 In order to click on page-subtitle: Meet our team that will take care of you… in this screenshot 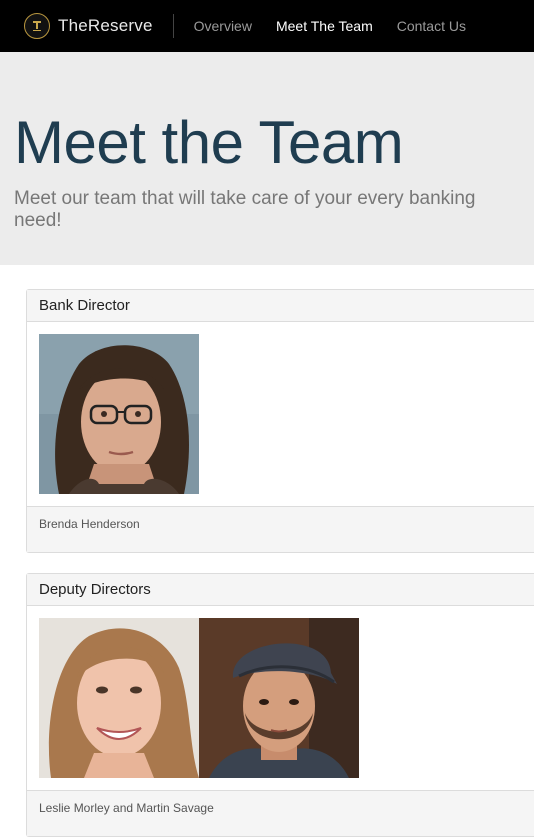, I will do `click(245, 209)`.